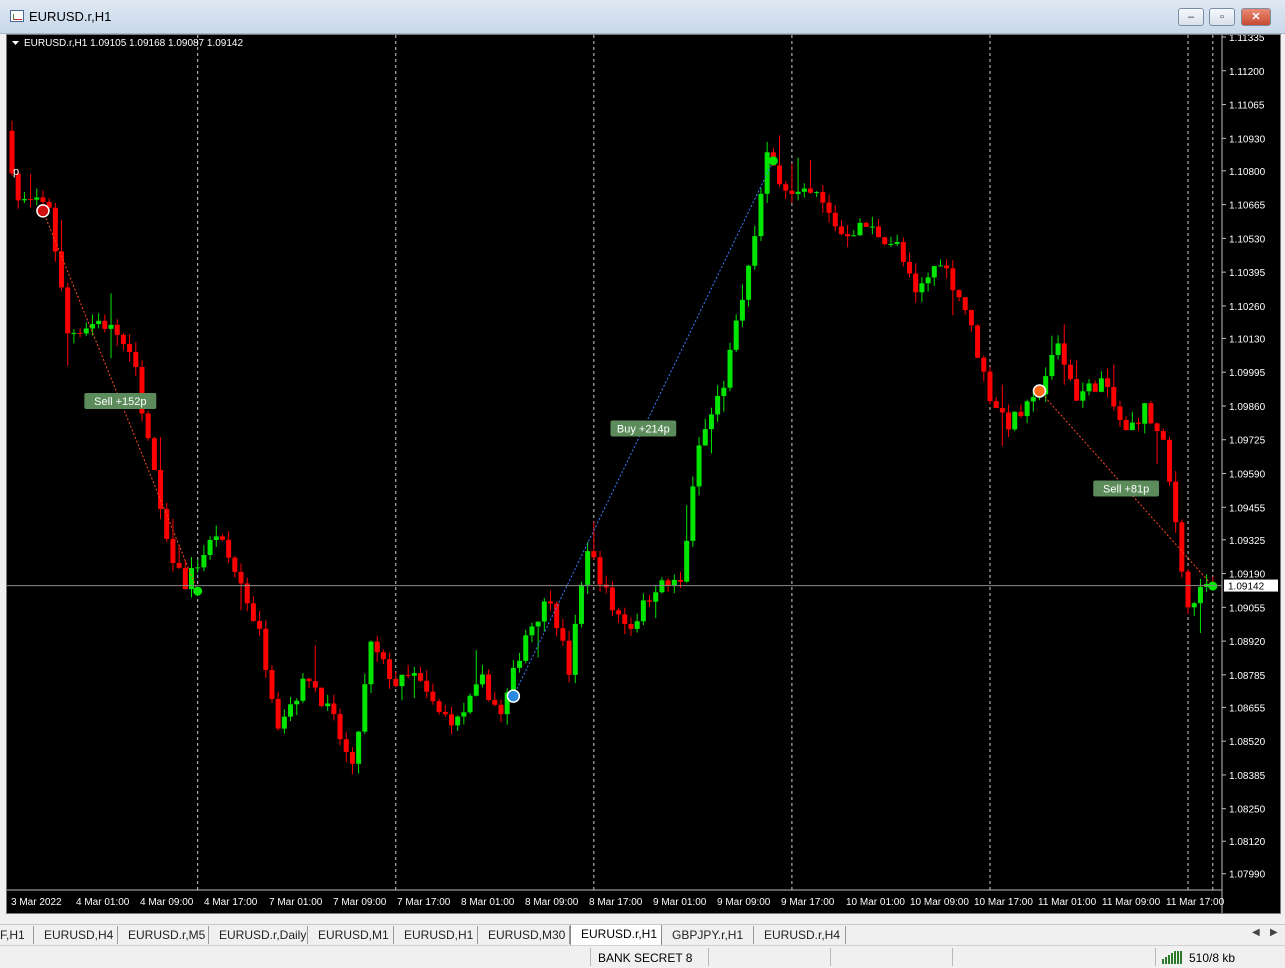 This screenshot has height=968, width=1285. What do you see at coordinates (616, 935) in the screenshot?
I see `tab-eurusd-r-h1: EURUSD.r,H1` at bounding box center [616, 935].